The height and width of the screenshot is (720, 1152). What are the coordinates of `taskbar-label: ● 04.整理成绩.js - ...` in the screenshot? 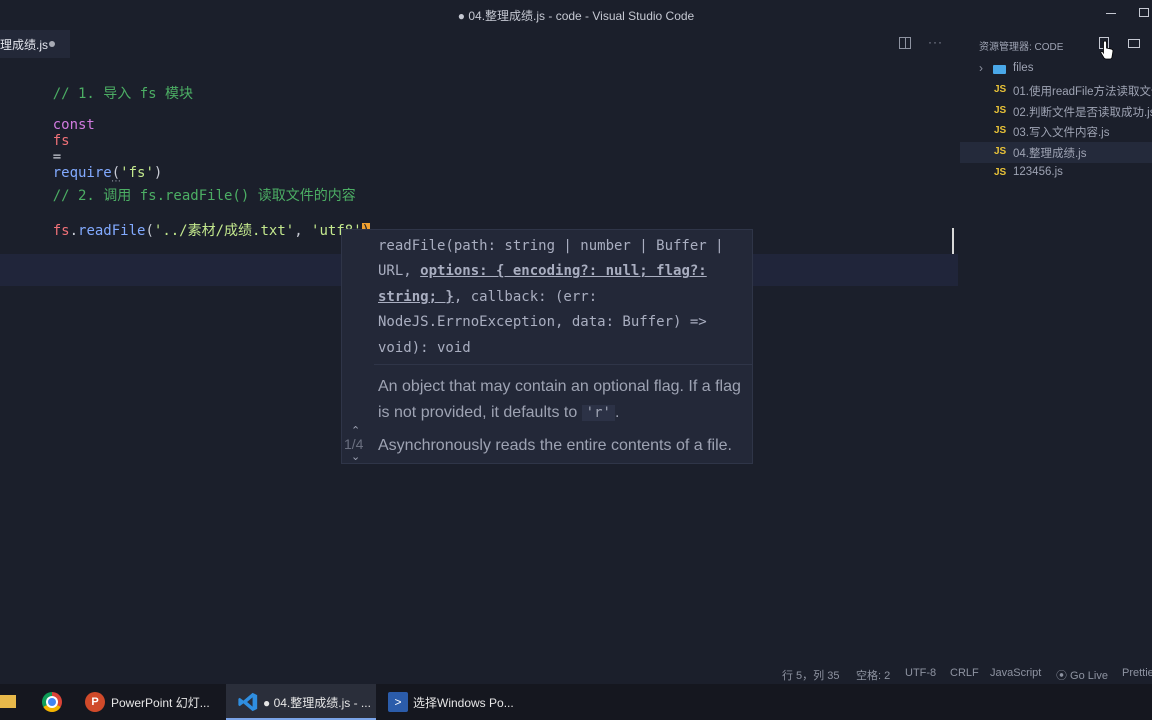 It's located at (317, 703).